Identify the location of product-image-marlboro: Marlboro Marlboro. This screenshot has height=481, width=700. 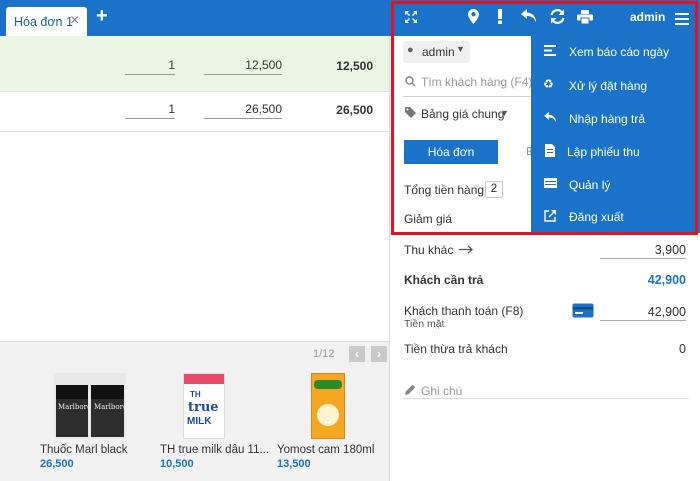
(91, 406).